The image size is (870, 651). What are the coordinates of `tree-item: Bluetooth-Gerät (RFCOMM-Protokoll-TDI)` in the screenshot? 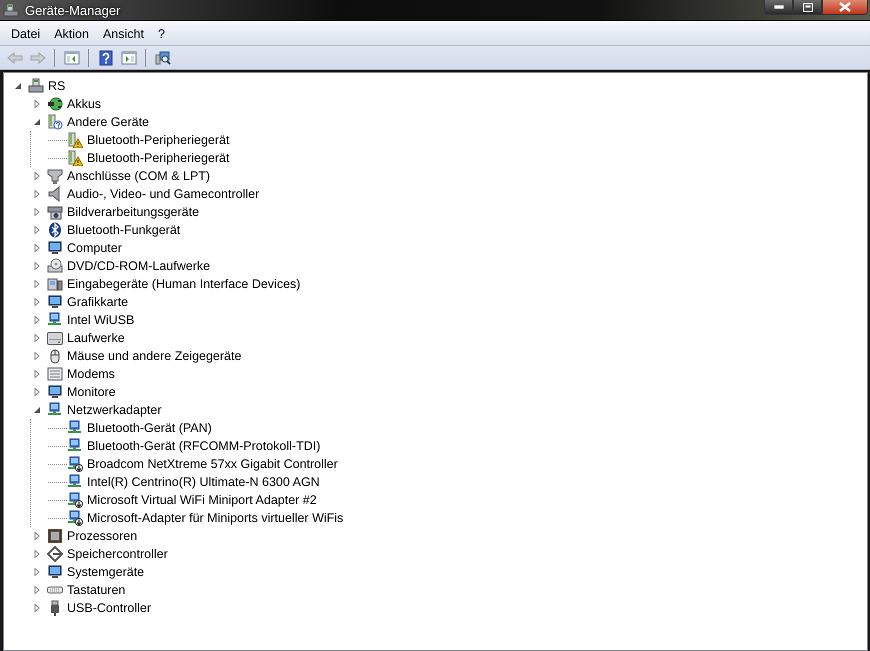 It's located at (203, 446).